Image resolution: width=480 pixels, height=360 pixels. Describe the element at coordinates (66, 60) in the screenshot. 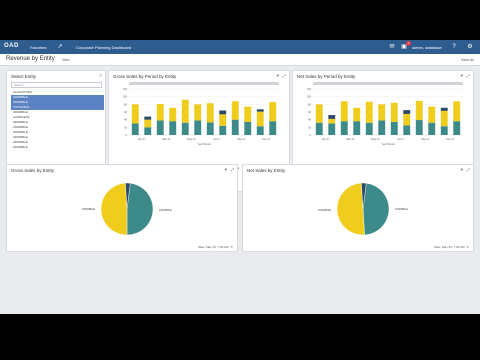

I see `view-menu: View` at that location.